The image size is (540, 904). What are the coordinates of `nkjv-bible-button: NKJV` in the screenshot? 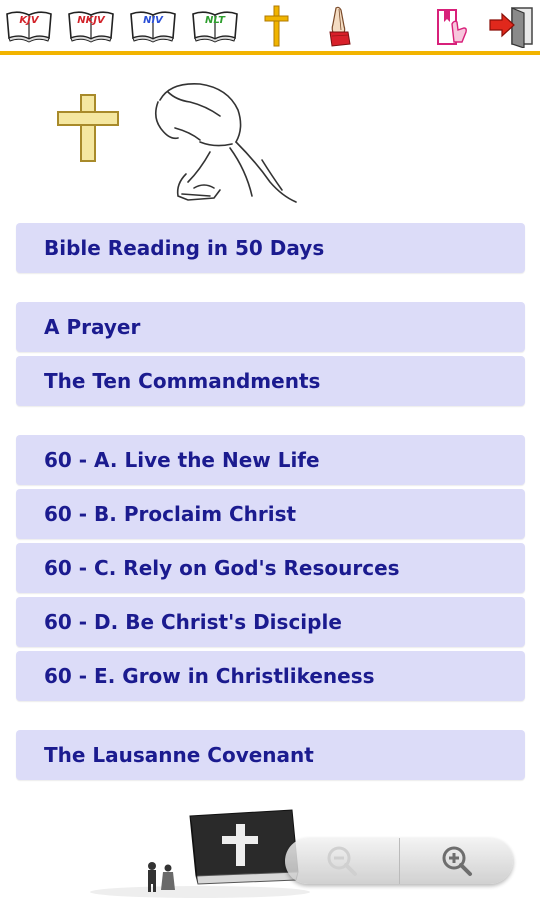 It's located at (91, 26).